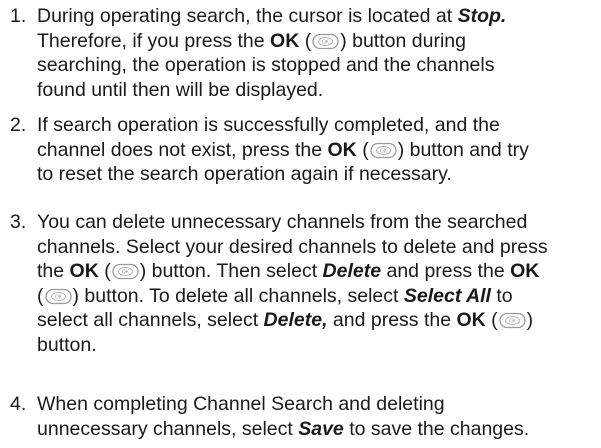  What do you see at coordinates (447, 295) in the screenshot?
I see `select-all-term: Select All` at bounding box center [447, 295].